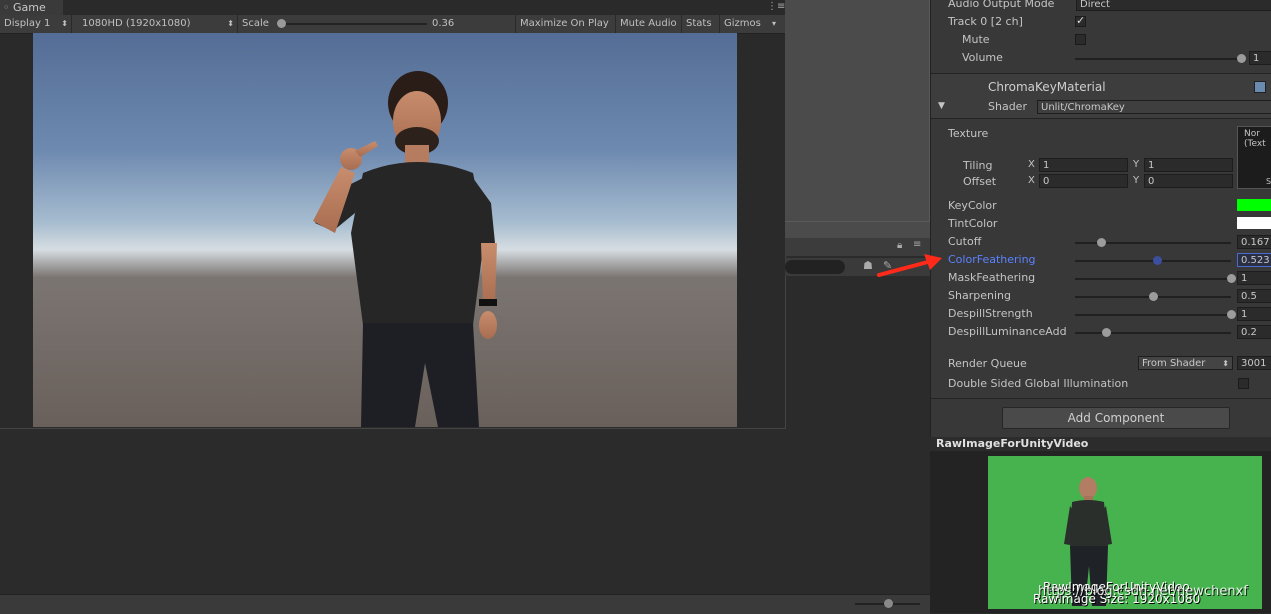 The image size is (1271, 614). I want to click on keycolor-label: KeyColor, so click(972, 205).